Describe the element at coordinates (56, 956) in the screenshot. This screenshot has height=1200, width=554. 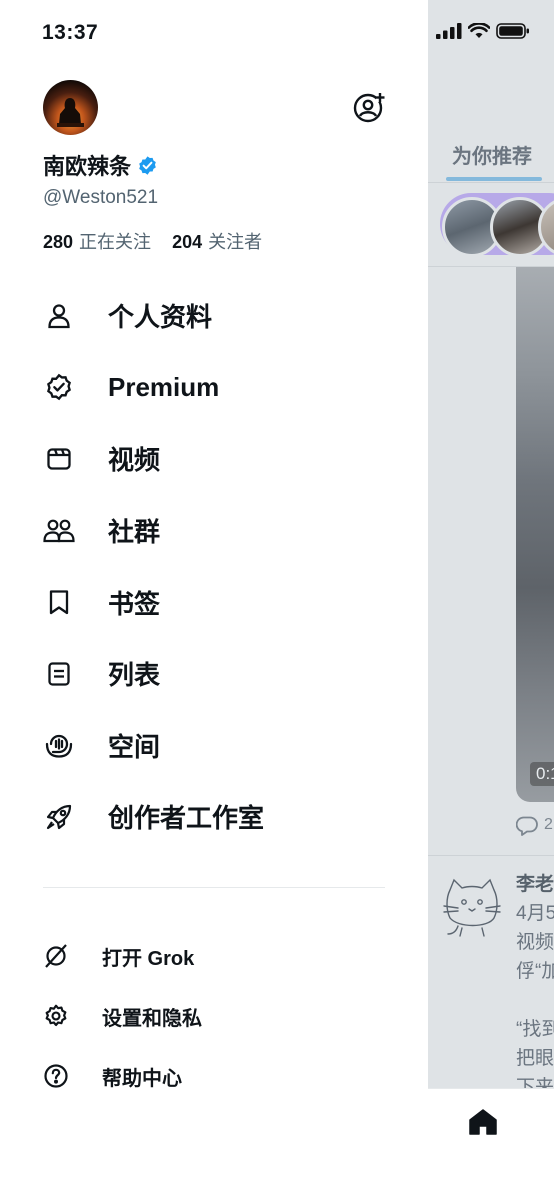
I see `grok-icon` at that location.